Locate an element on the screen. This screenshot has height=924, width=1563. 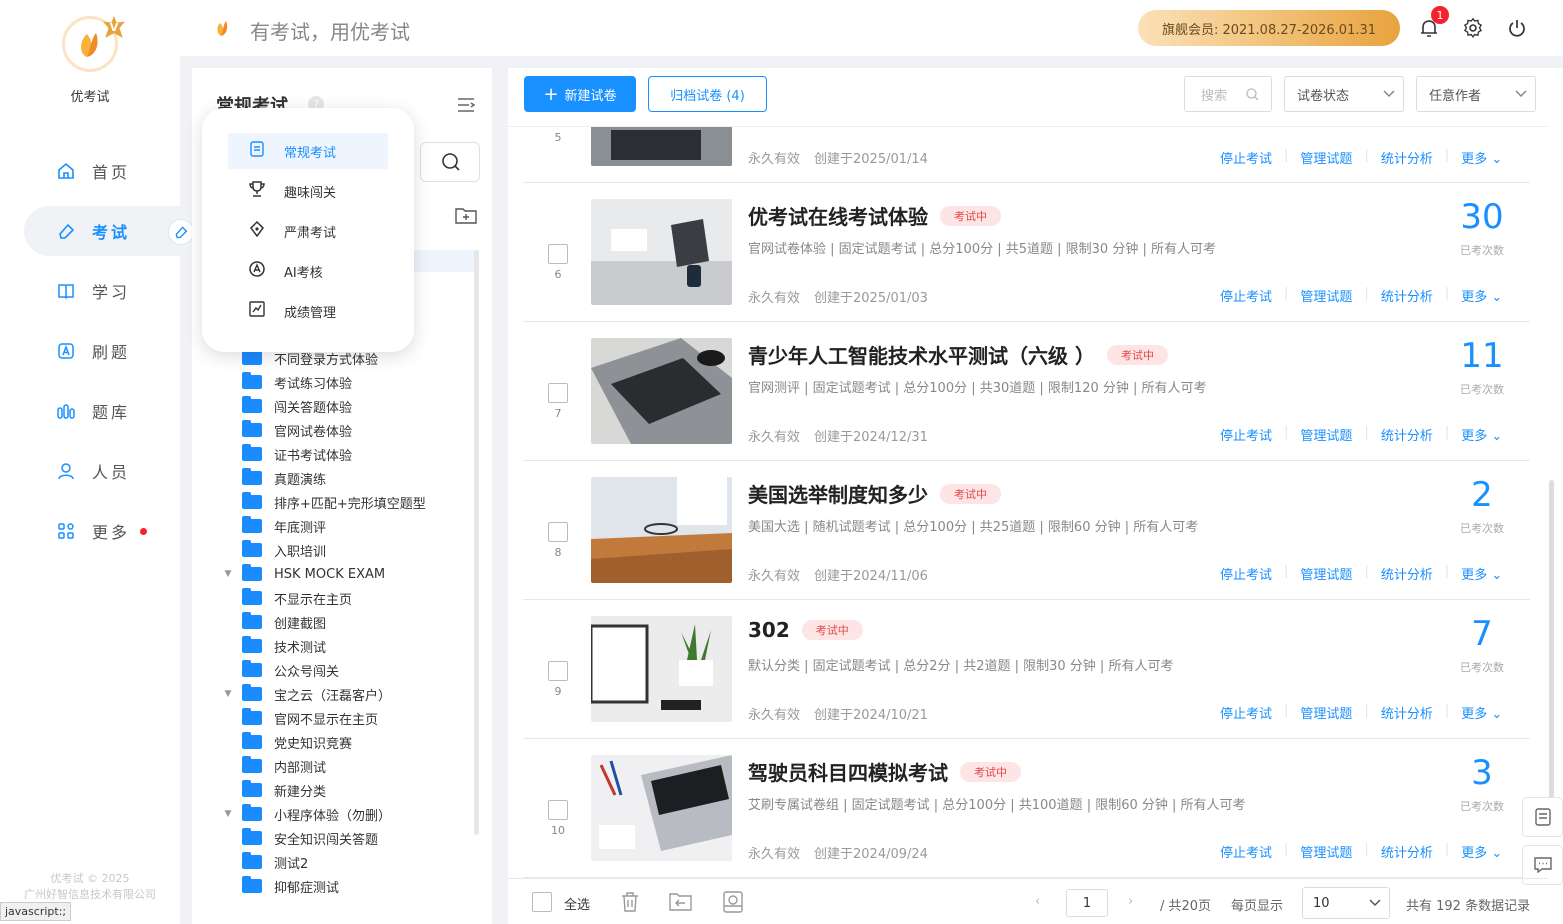
tree-item: 内部测试 is located at coordinates (273, 766).